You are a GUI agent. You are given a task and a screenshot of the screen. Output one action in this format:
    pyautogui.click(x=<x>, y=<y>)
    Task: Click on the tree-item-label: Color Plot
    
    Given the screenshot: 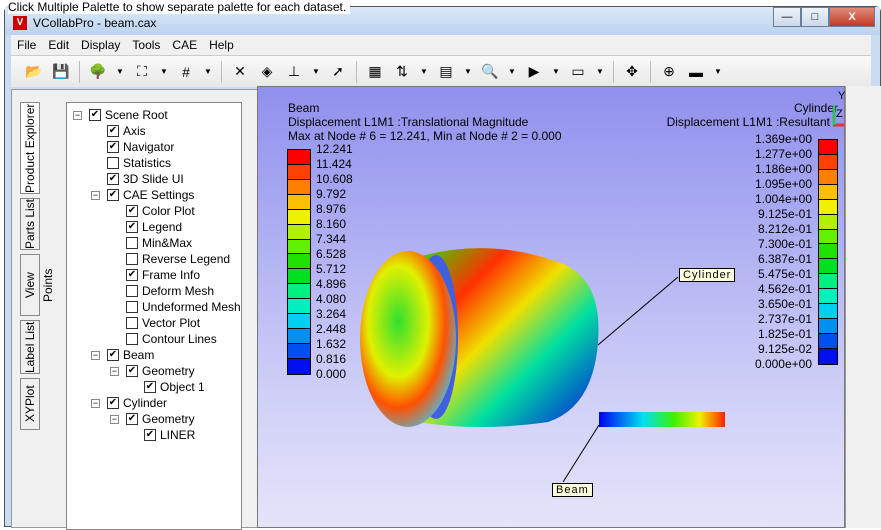 What is the action you would take?
    pyautogui.click(x=168, y=211)
    